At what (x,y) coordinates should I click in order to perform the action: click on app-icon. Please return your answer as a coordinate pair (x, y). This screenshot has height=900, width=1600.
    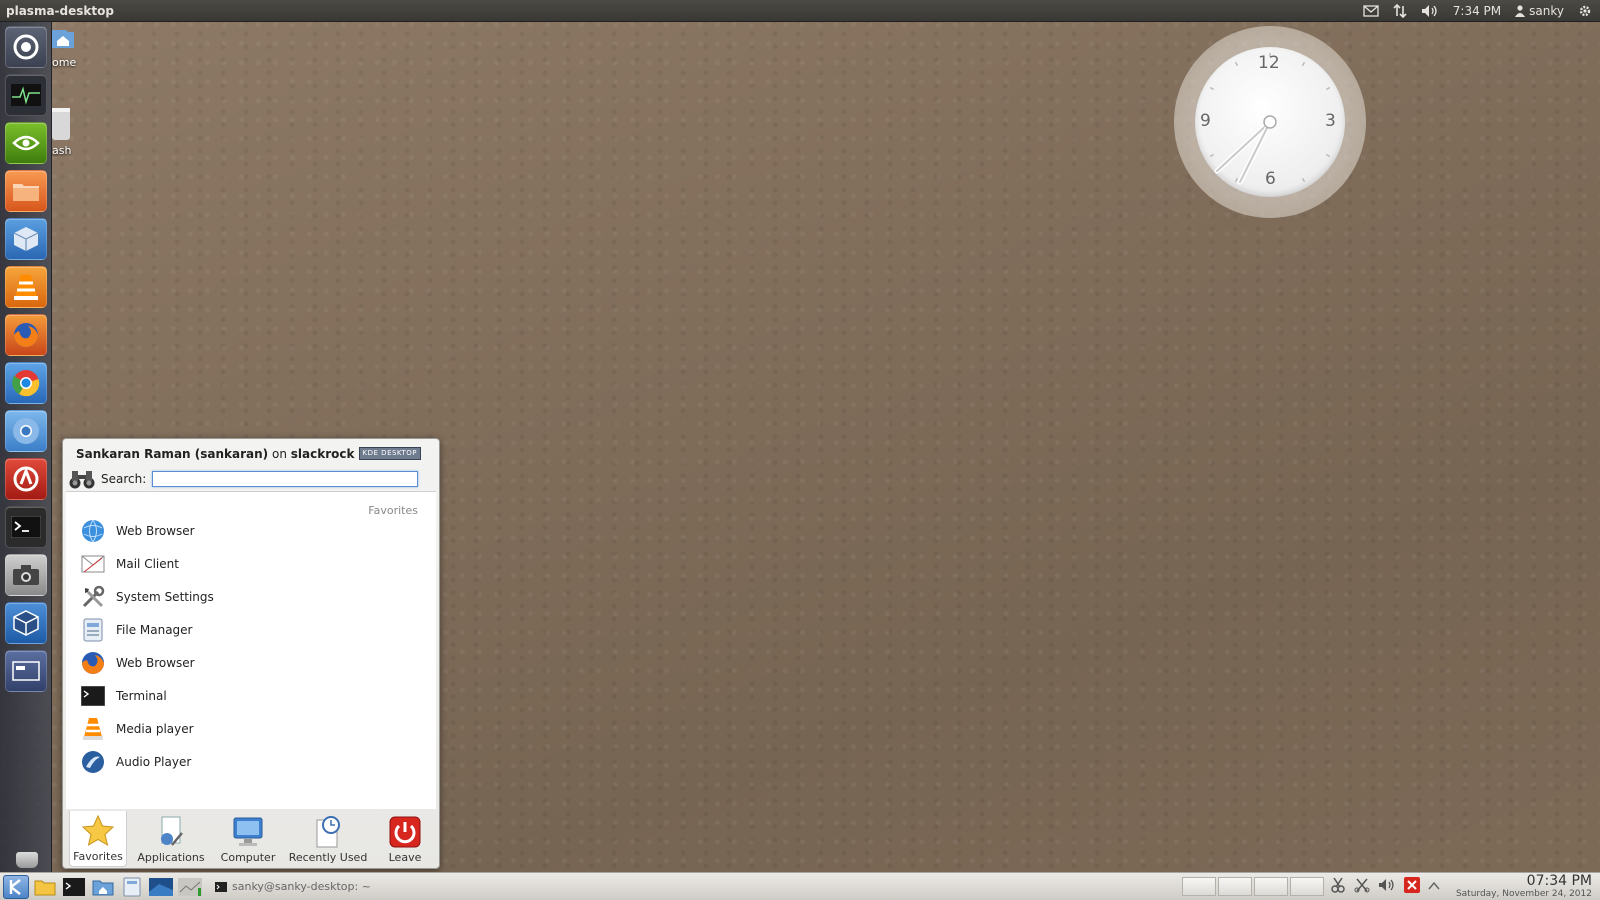
    Looking at the image, I should click on (26, 479).